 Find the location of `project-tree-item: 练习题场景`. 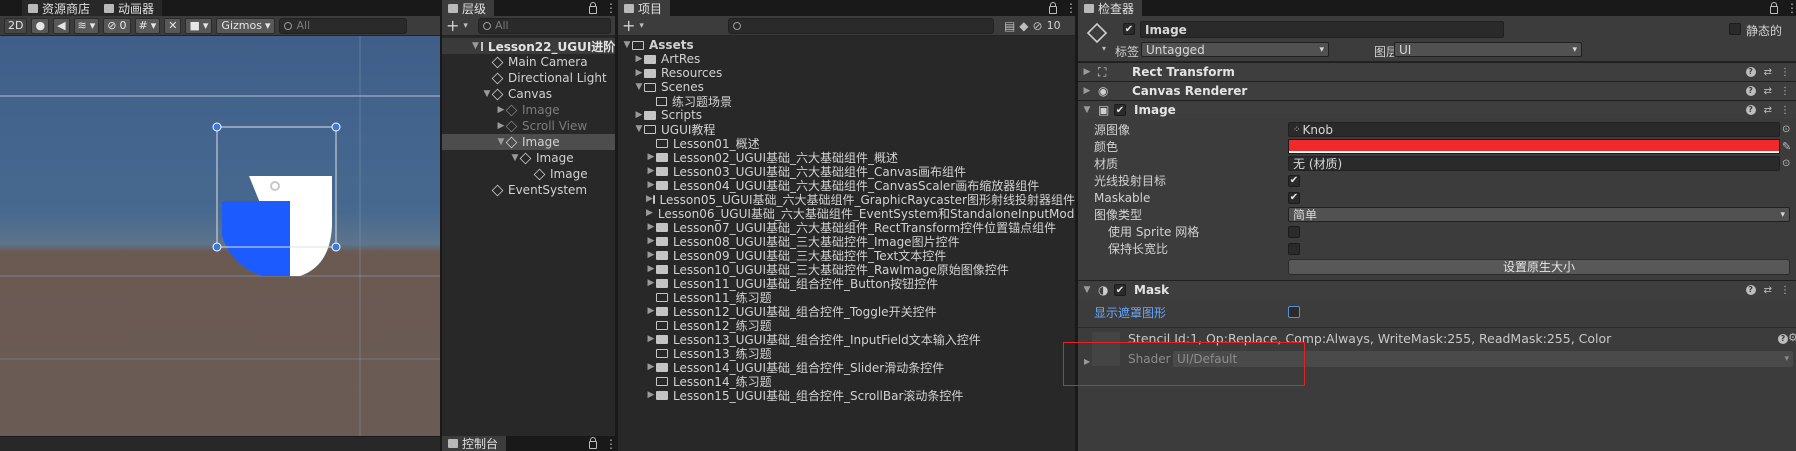

project-tree-item: 练习题场景 is located at coordinates (846, 101).